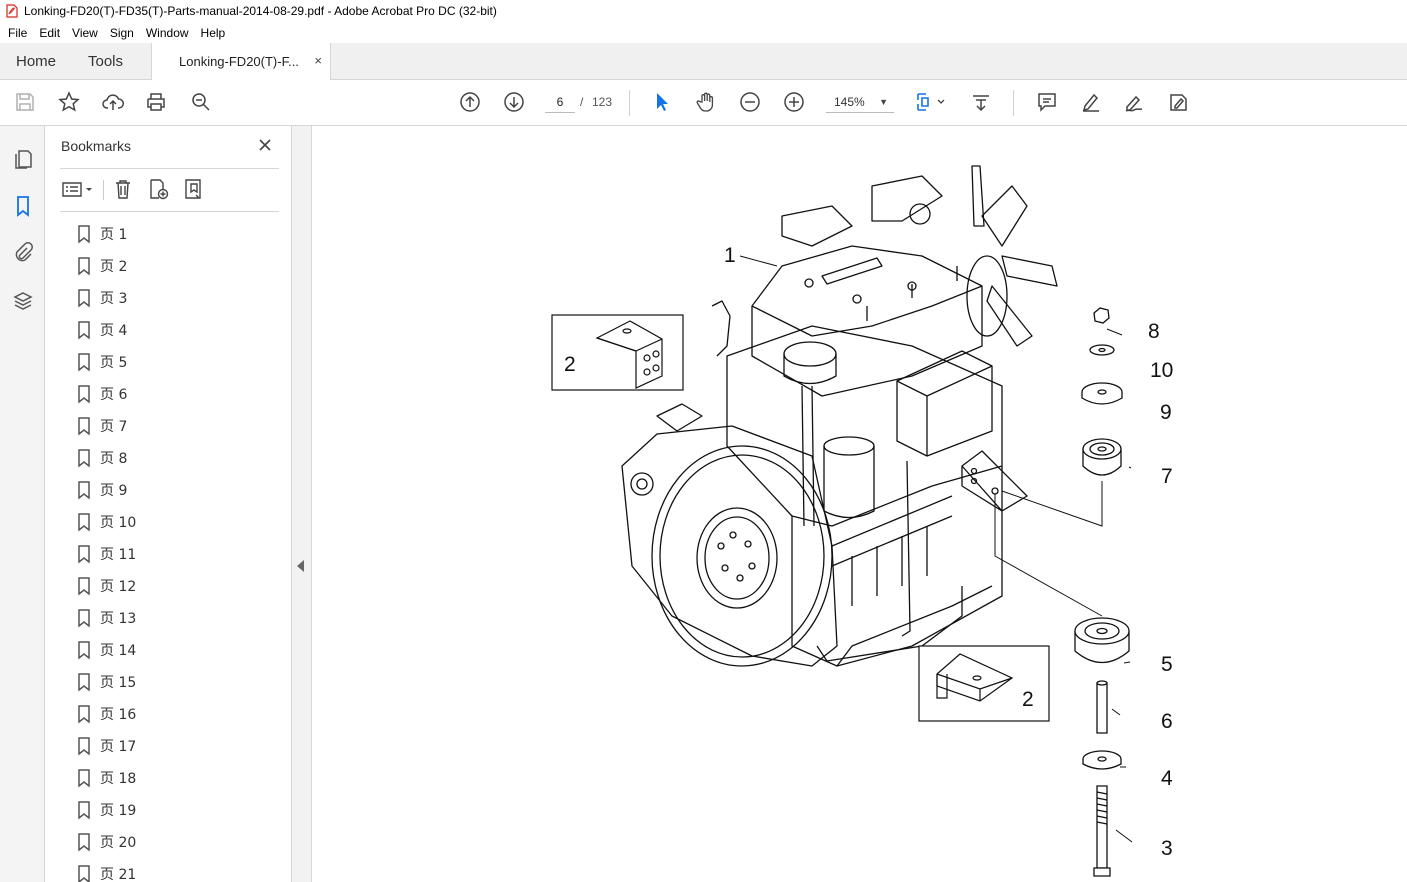  I want to click on bookmark-star-button, so click(69, 102).